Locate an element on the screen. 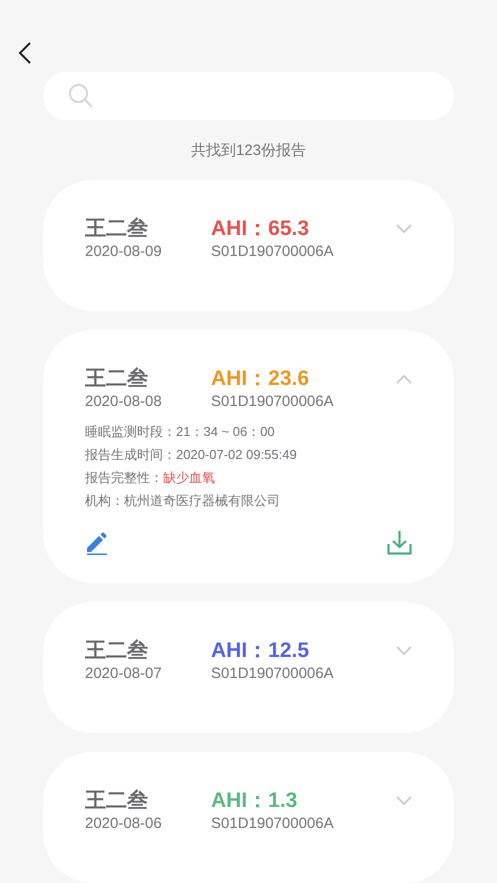  report-card: 王二叁 2020-08-06 AHI：1.3 S01D190700006A is located at coordinates (248, 817).